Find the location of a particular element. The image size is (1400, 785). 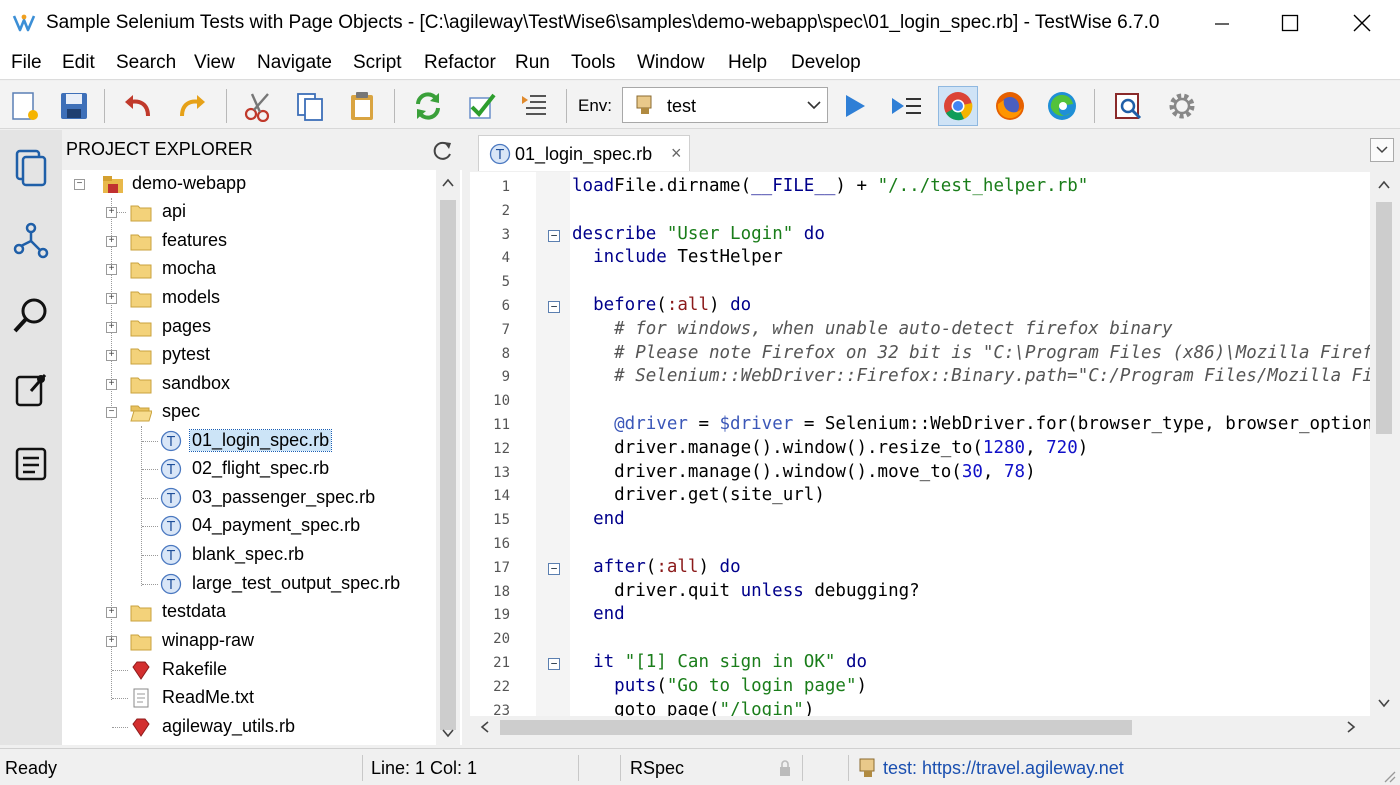

undo-icon is located at coordinates (138, 106).